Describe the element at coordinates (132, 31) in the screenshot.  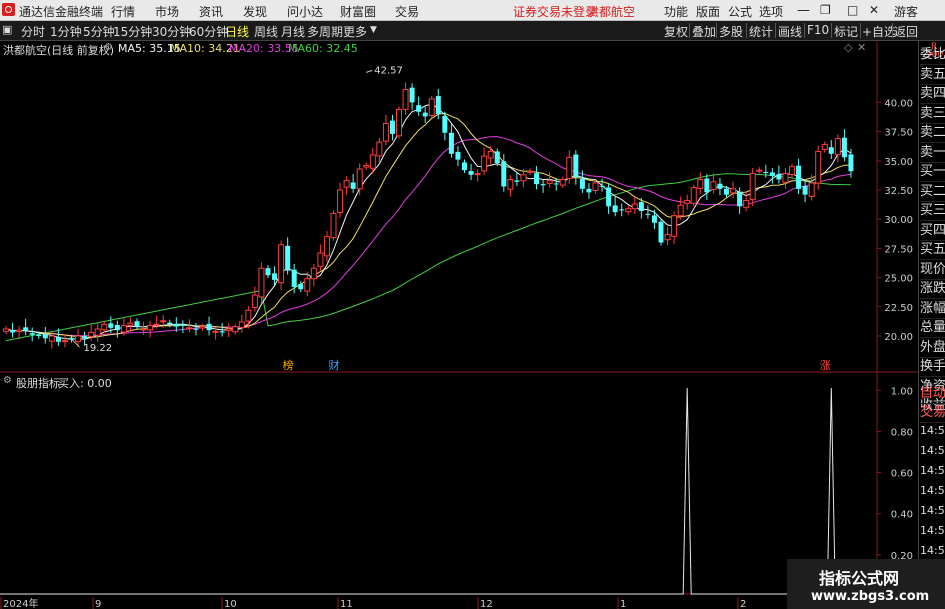
I see `period-tab: 15分钟` at that location.